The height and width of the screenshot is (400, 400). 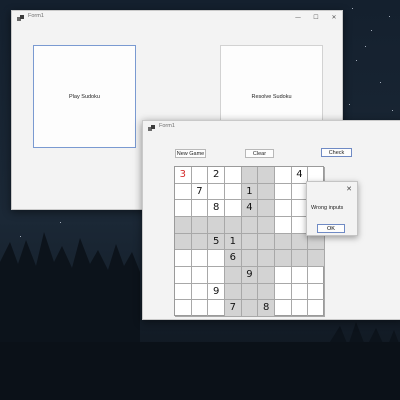 I want to click on close-icon: ✕, so click(x=349, y=189).